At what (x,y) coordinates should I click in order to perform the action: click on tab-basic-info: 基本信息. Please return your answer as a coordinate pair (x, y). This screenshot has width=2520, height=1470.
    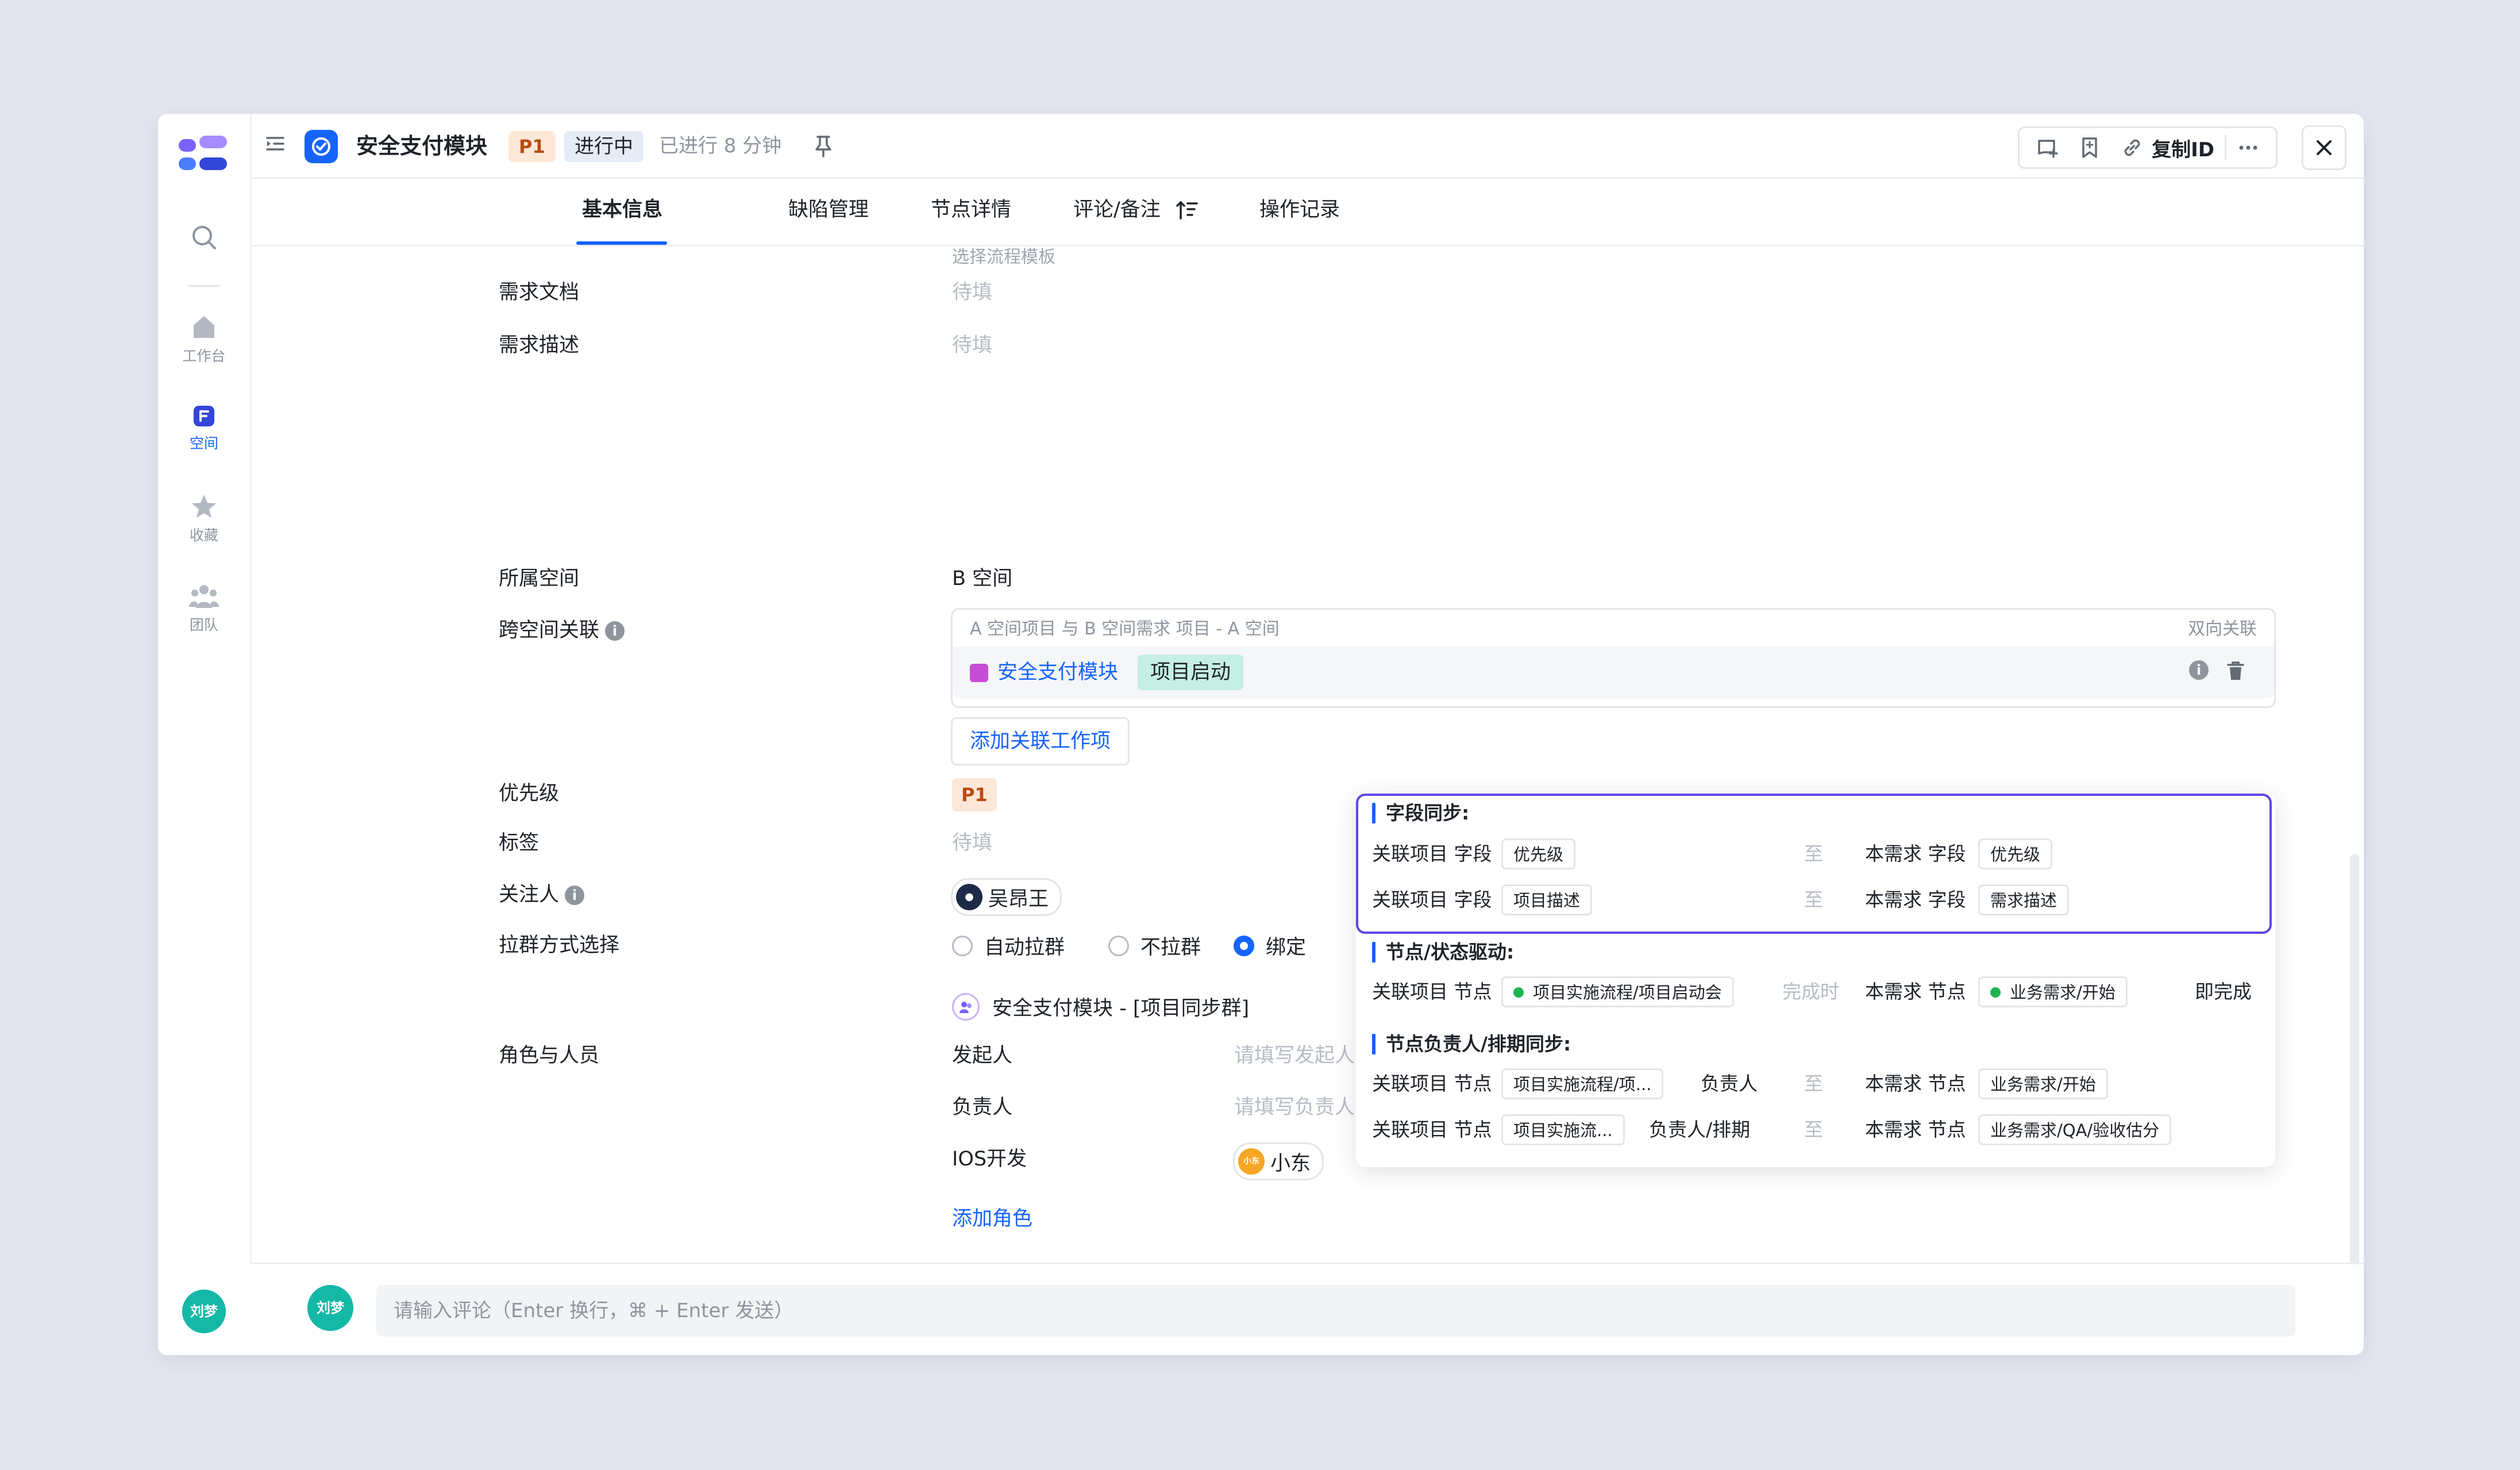
    Looking at the image, I should click on (622, 209).